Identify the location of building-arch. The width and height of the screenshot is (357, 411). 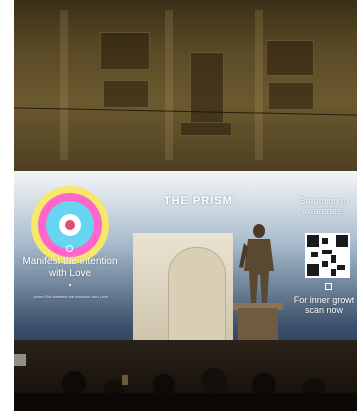
(197, 294).